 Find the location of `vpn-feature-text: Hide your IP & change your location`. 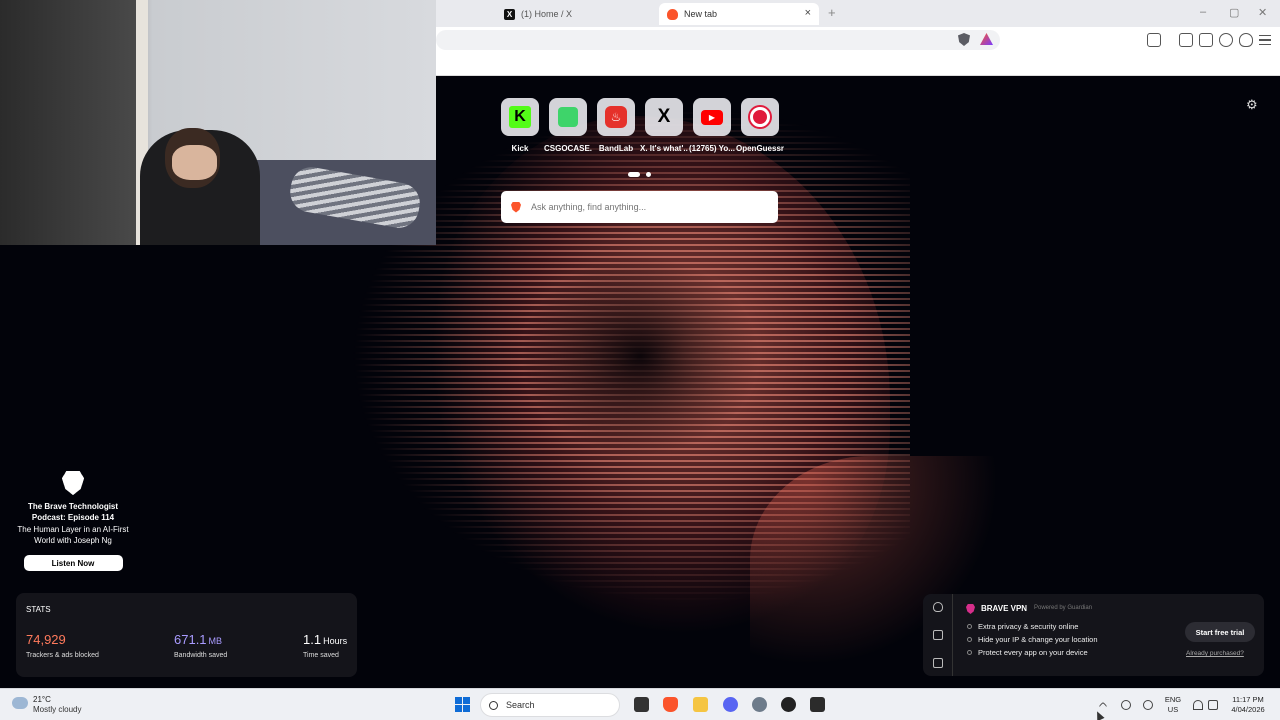

vpn-feature-text: Hide your IP & change your location is located at coordinates (1038, 639).